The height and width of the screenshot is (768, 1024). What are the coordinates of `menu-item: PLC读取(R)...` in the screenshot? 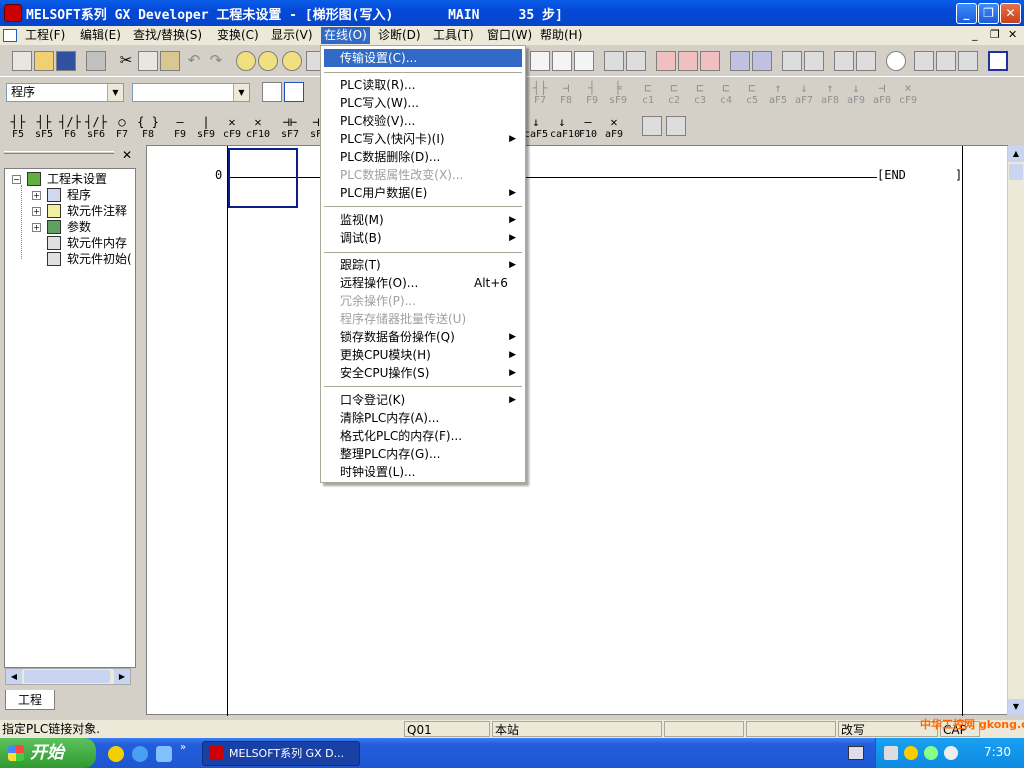 It's located at (423, 85).